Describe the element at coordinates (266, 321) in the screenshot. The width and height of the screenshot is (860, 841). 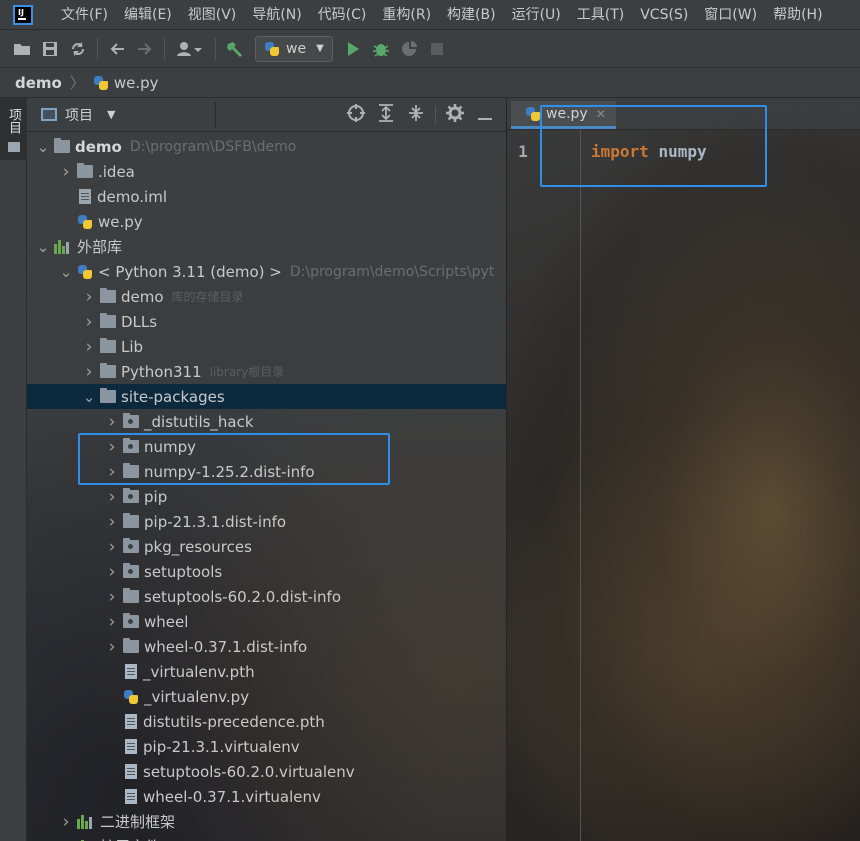
I see `tree-row: › DLLs` at that location.